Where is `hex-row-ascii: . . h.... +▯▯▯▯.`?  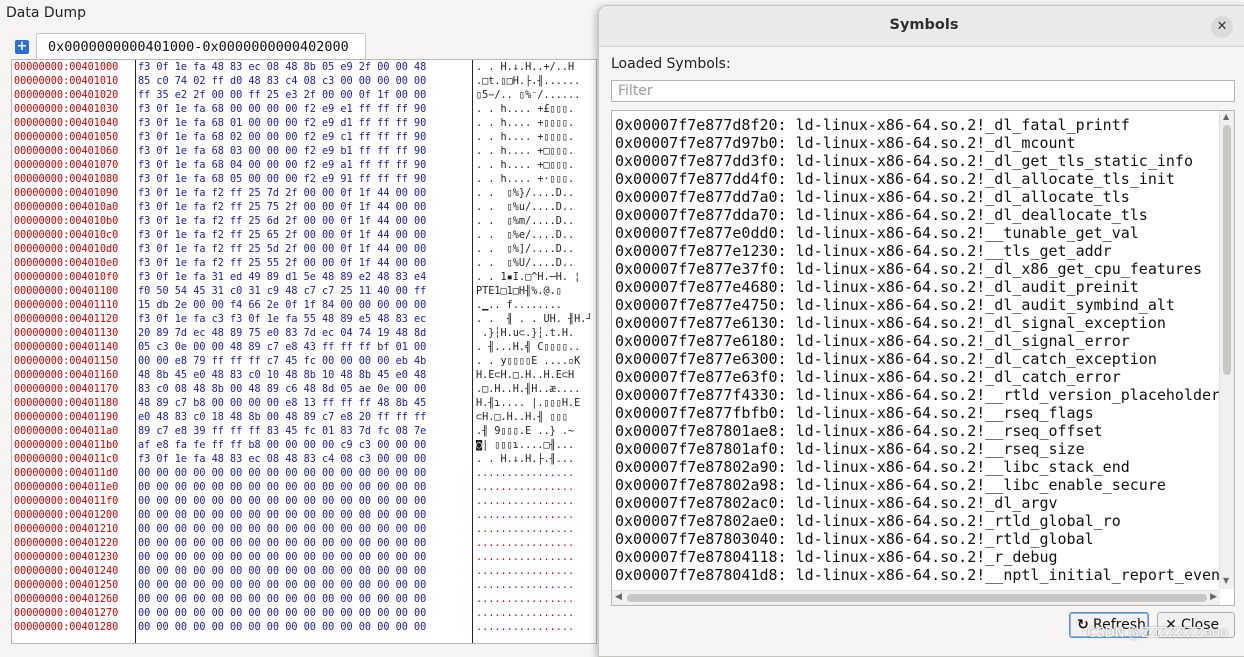 hex-row-ascii: . . h.... +▯▯▯▯. is located at coordinates (525, 123).